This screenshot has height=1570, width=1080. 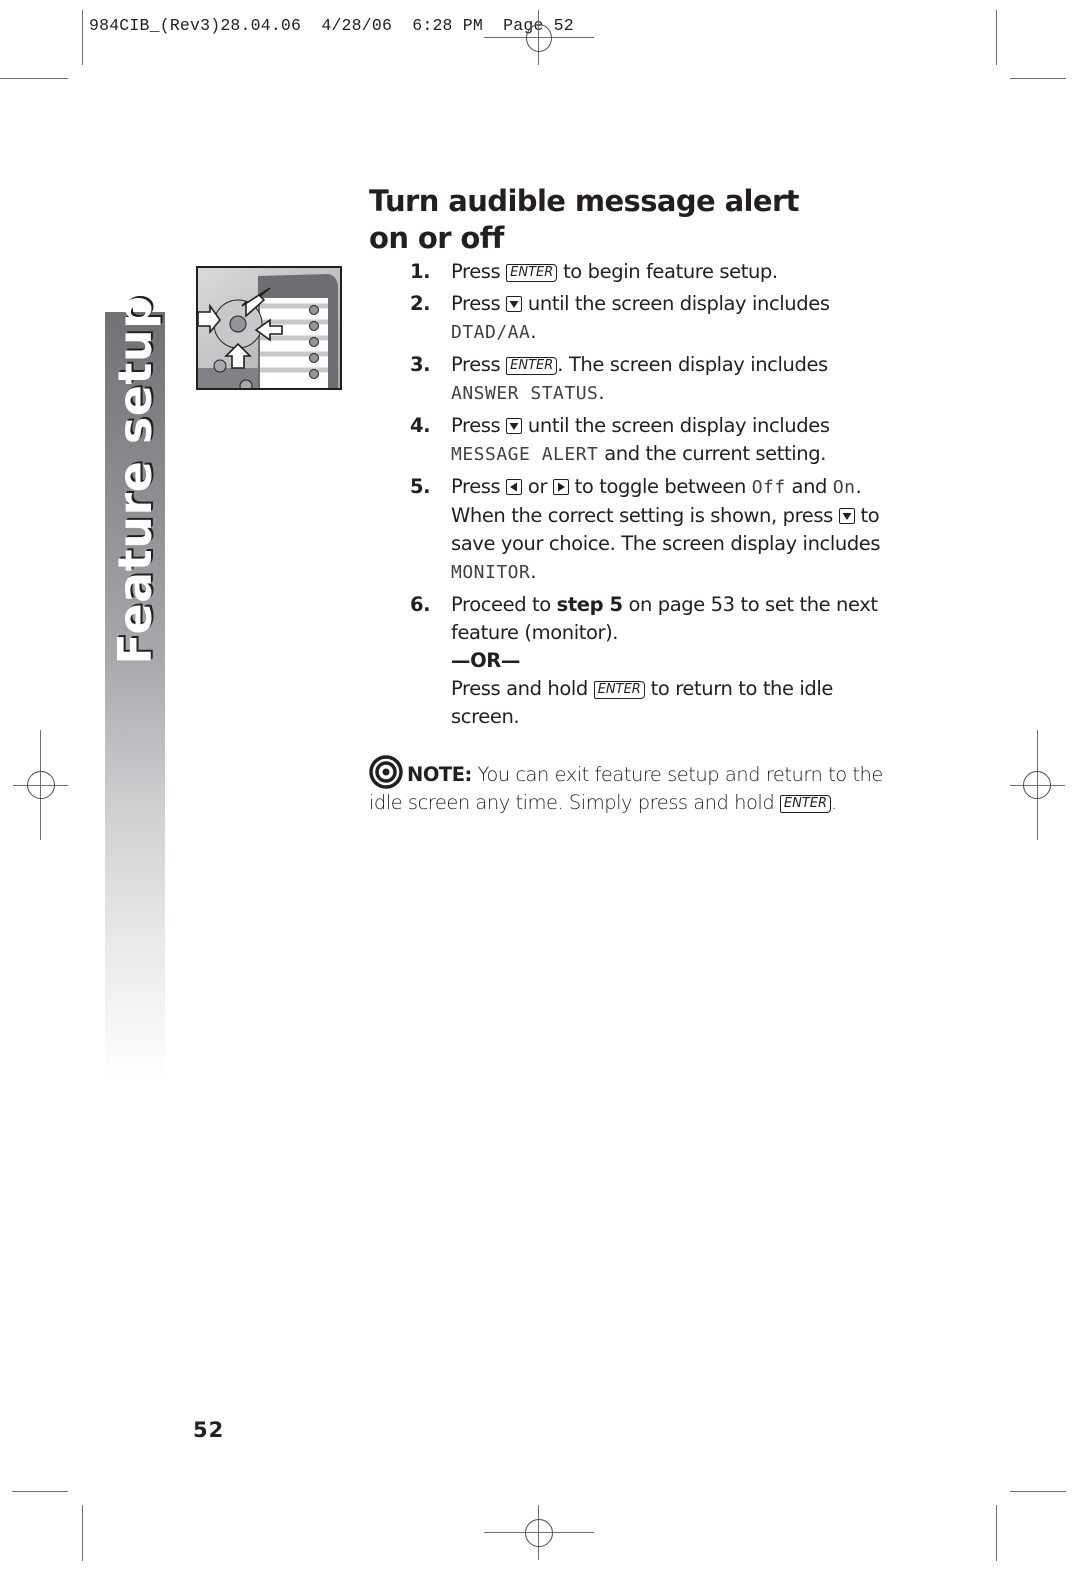 I want to click on lcd-display-text: ANSWER STATUS, so click(x=525, y=393).